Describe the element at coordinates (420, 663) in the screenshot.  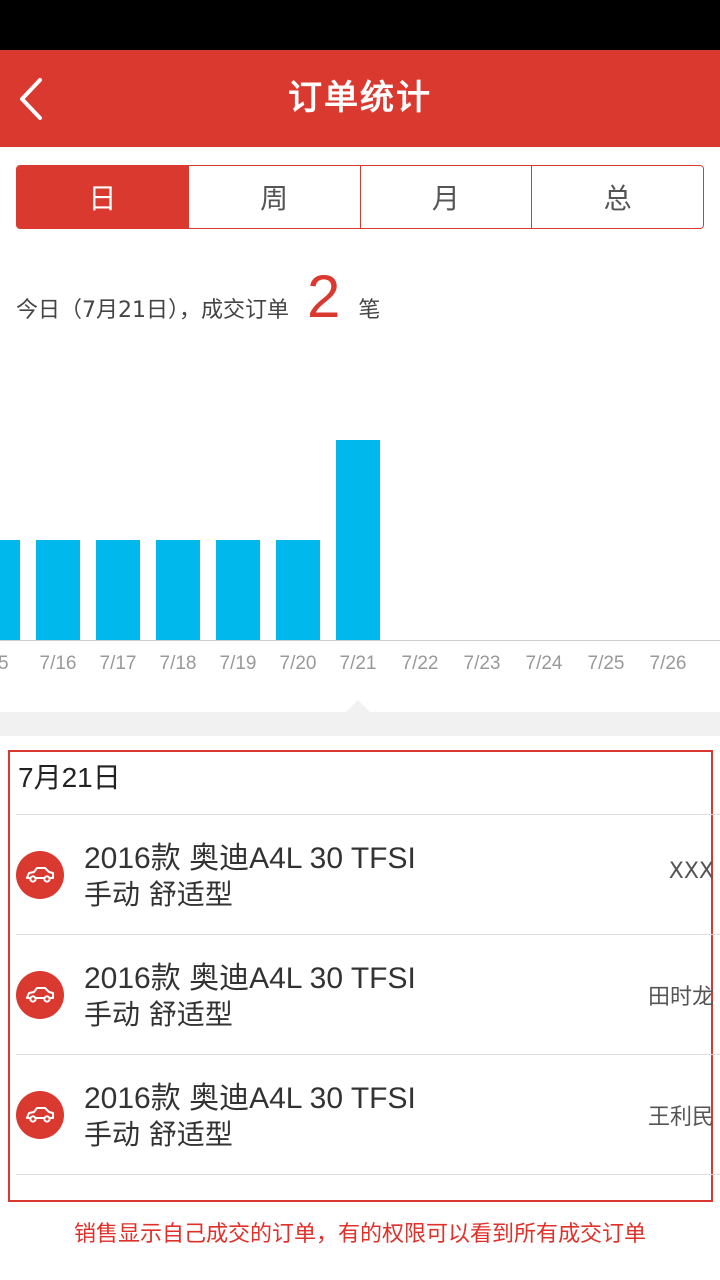
I see `x-tick-label: 7/22` at that location.